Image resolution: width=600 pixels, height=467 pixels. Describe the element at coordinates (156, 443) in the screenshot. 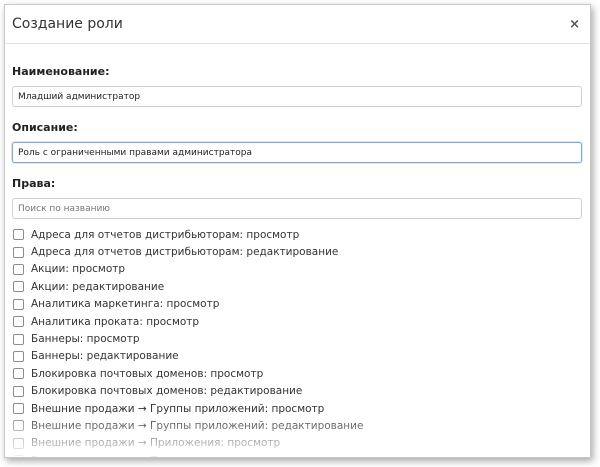

I see `permission-label: Внешние продажи → Приложения: просмотр` at that location.